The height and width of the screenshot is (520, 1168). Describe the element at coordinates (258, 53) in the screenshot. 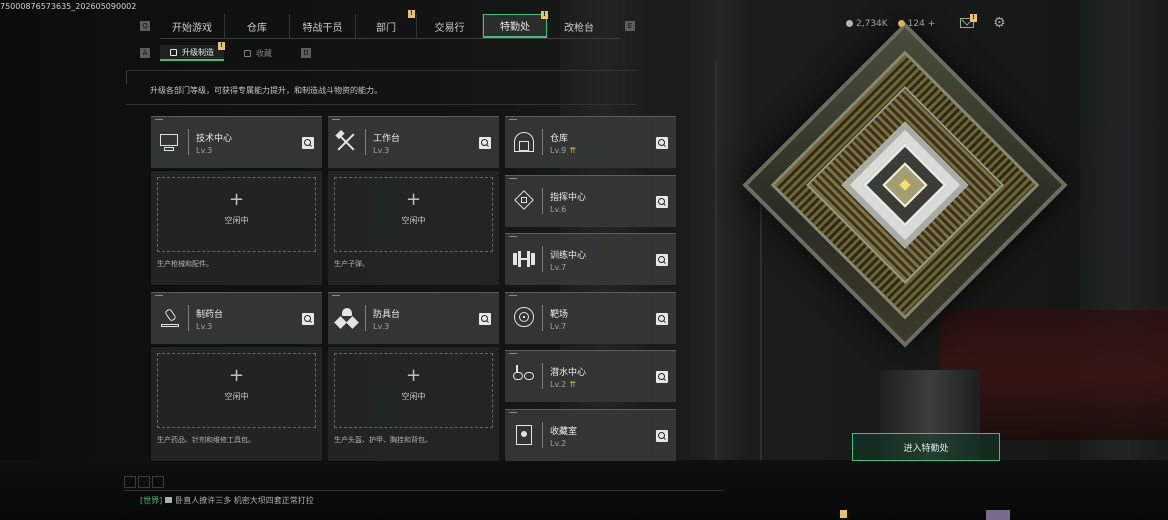

I see `subtab-collection: 收藏` at that location.